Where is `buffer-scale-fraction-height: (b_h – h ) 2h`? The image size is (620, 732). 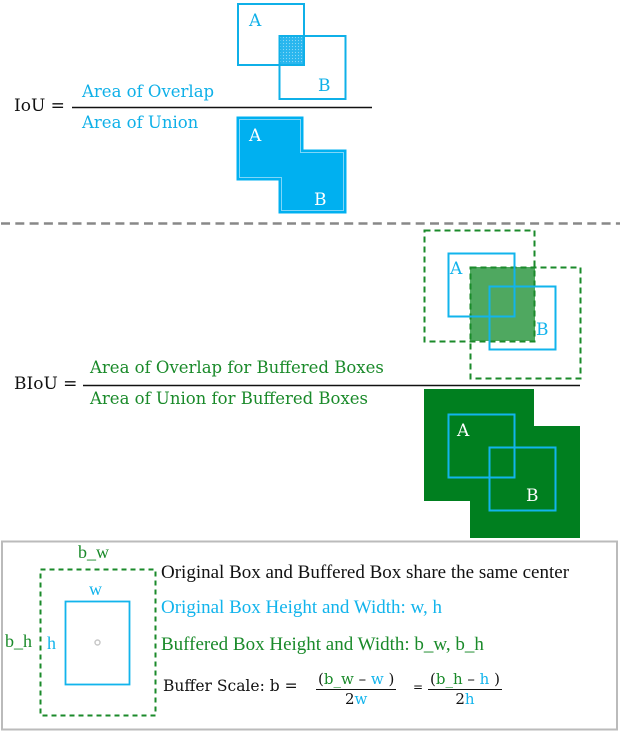
buffer-scale-fraction-height: (b_h – h ) 2h is located at coordinates (465, 689).